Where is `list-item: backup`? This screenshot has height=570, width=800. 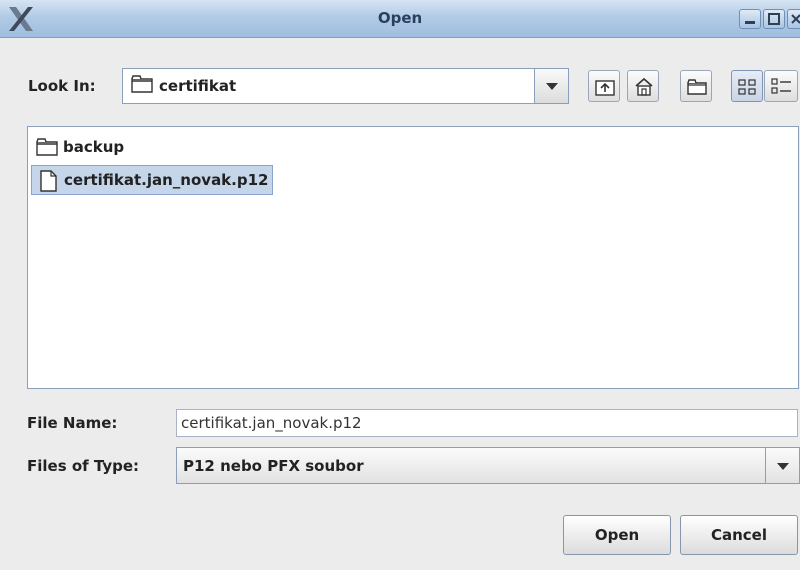
list-item: backup is located at coordinates (79, 147).